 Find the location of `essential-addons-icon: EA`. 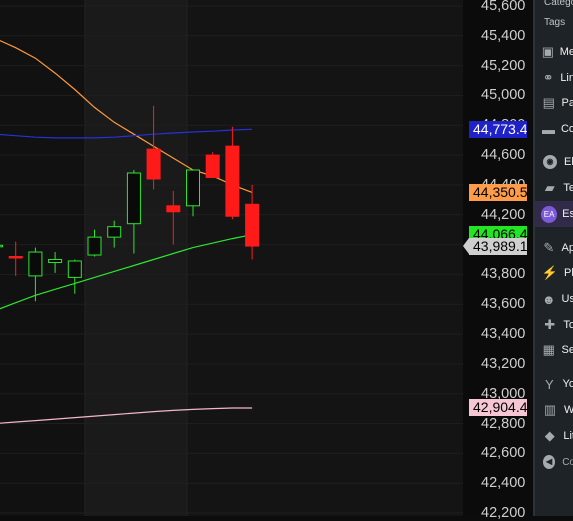

essential-addons-icon: EA is located at coordinates (549, 214).